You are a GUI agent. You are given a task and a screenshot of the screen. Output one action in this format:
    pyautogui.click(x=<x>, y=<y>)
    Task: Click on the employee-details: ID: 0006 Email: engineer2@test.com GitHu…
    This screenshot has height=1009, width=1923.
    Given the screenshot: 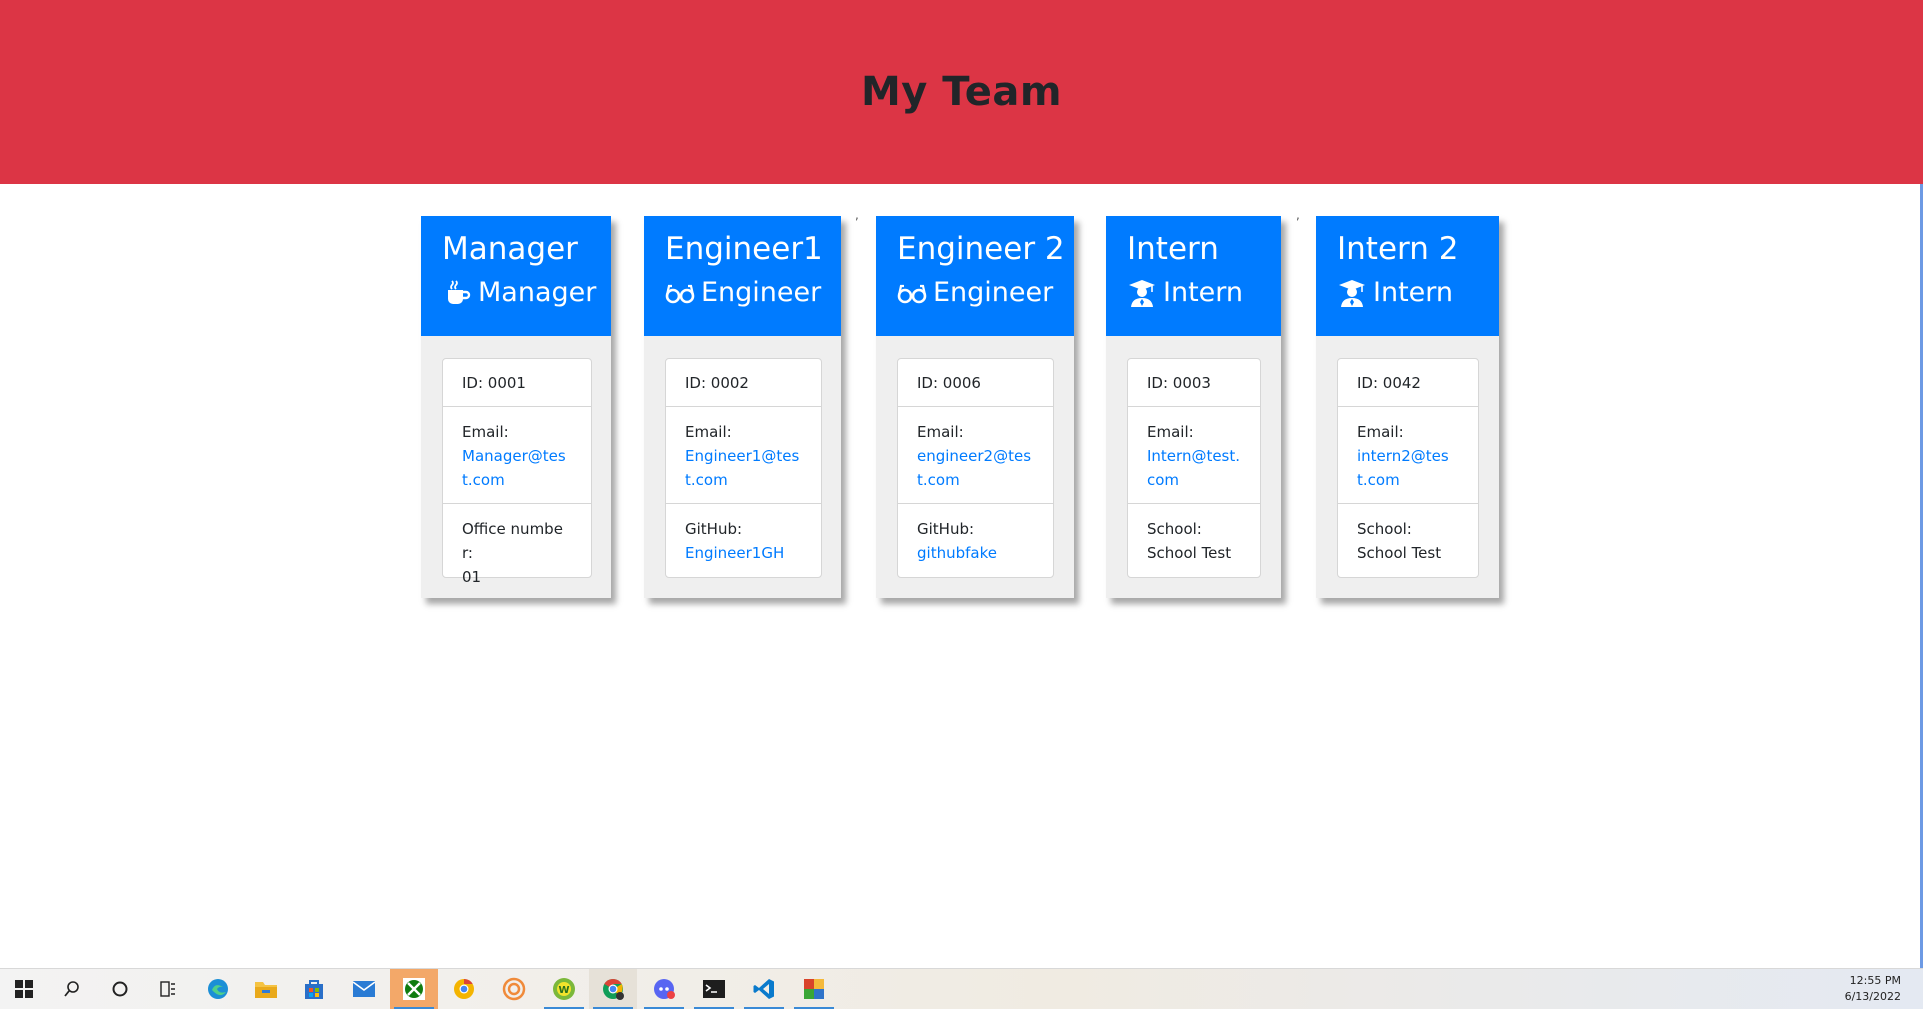 What is the action you would take?
    pyautogui.click(x=975, y=468)
    